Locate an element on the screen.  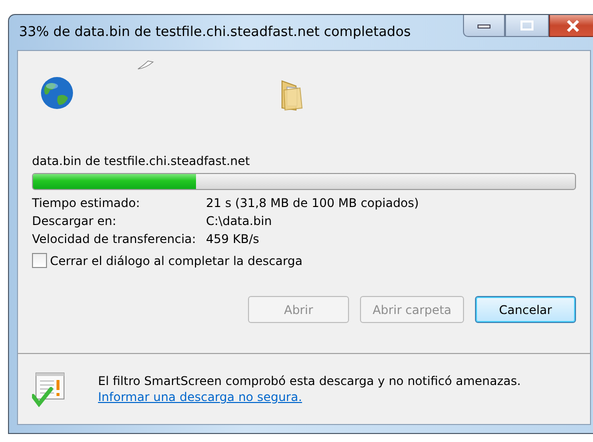
globe-icon is located at coordinates (57, 93).